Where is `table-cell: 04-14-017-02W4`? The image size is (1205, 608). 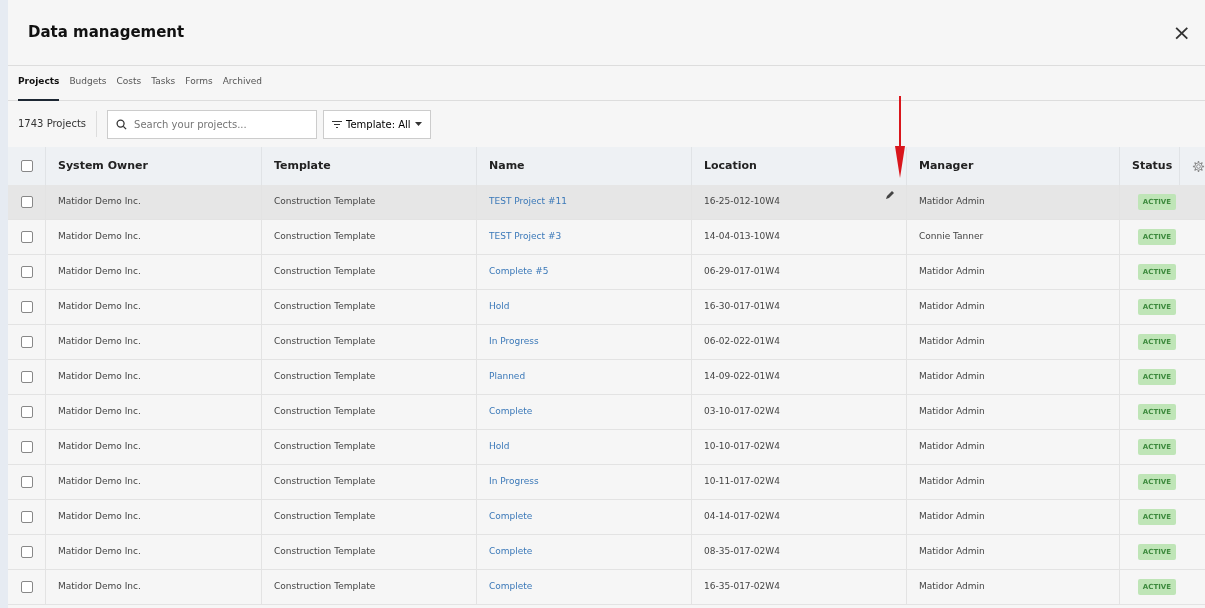
table-cell: 04-14-017-02W4 is located at coordinates (742, 517).